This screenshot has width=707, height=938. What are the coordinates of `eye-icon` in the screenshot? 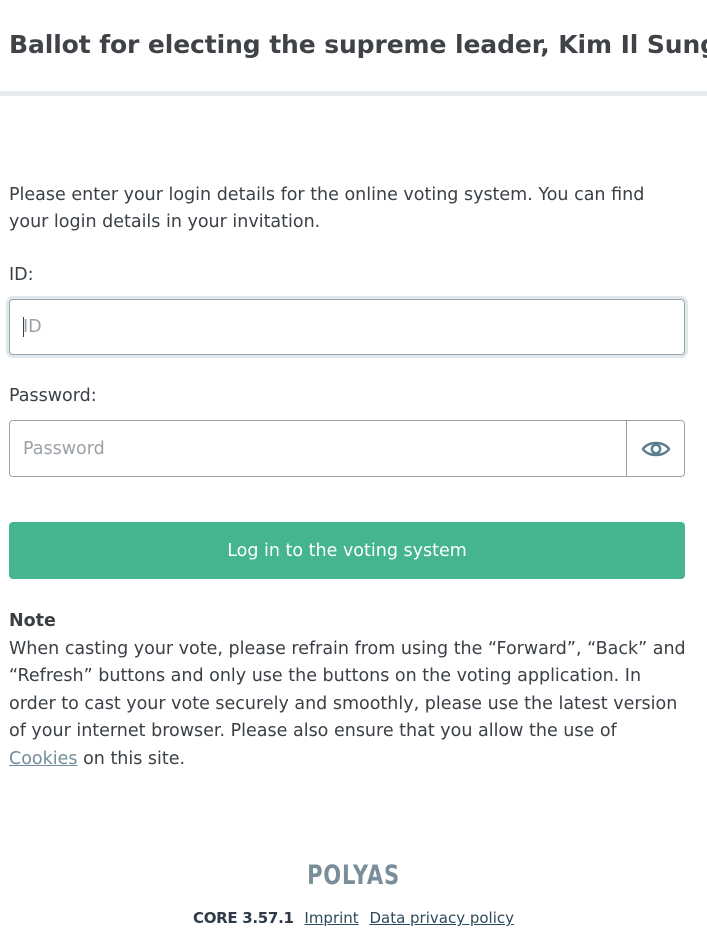 It's located at (655, 448).